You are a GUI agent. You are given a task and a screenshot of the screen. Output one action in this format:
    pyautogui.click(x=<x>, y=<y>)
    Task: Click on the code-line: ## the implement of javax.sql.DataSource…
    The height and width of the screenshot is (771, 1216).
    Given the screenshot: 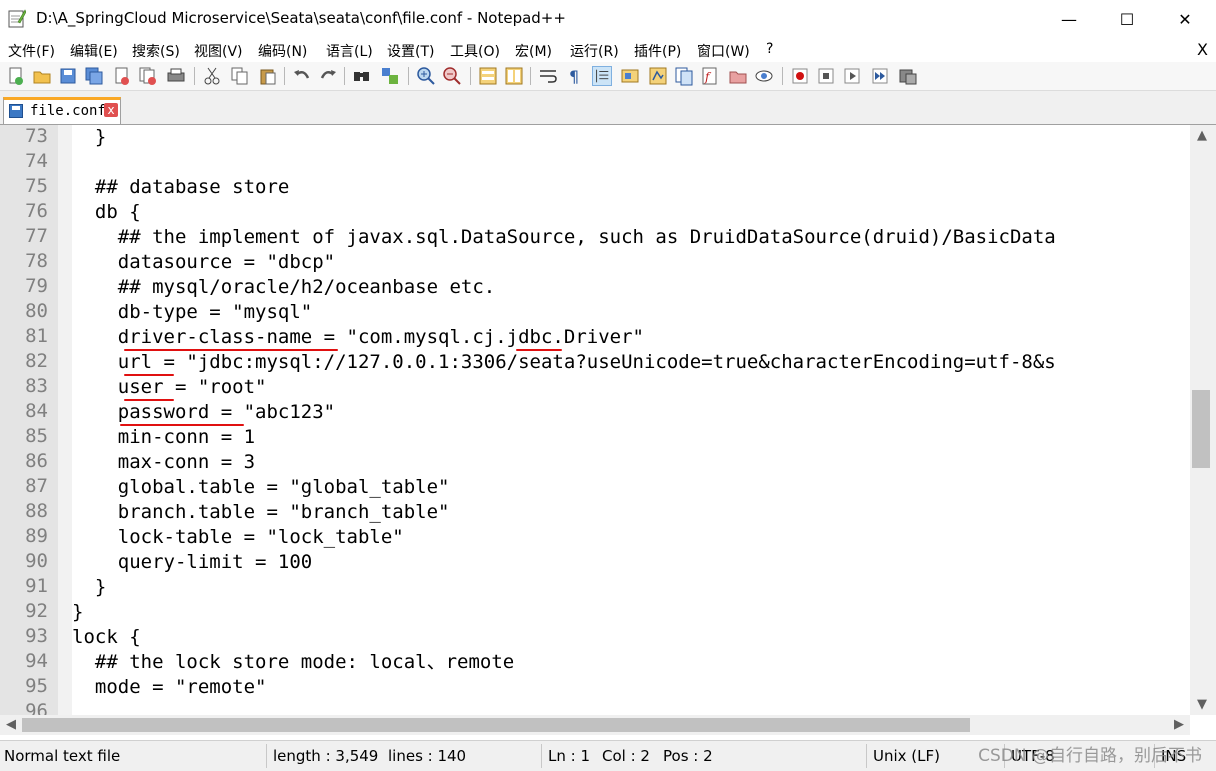 What is the action you would take?
    pyautogui.click(x=564, y=237)
    